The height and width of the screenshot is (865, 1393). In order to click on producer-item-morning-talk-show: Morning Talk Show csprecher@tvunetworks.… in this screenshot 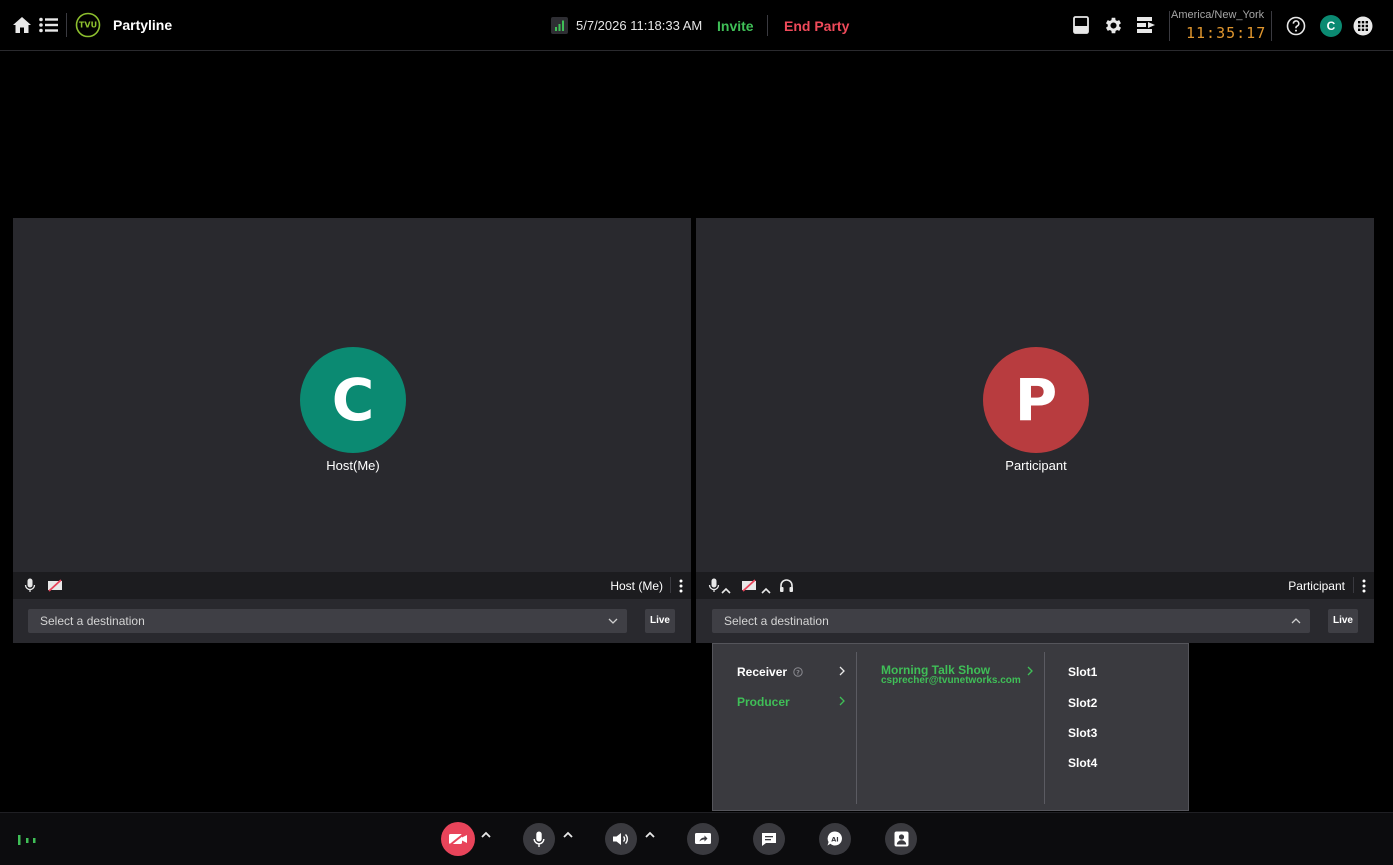, I will do `click(961, 675)`.